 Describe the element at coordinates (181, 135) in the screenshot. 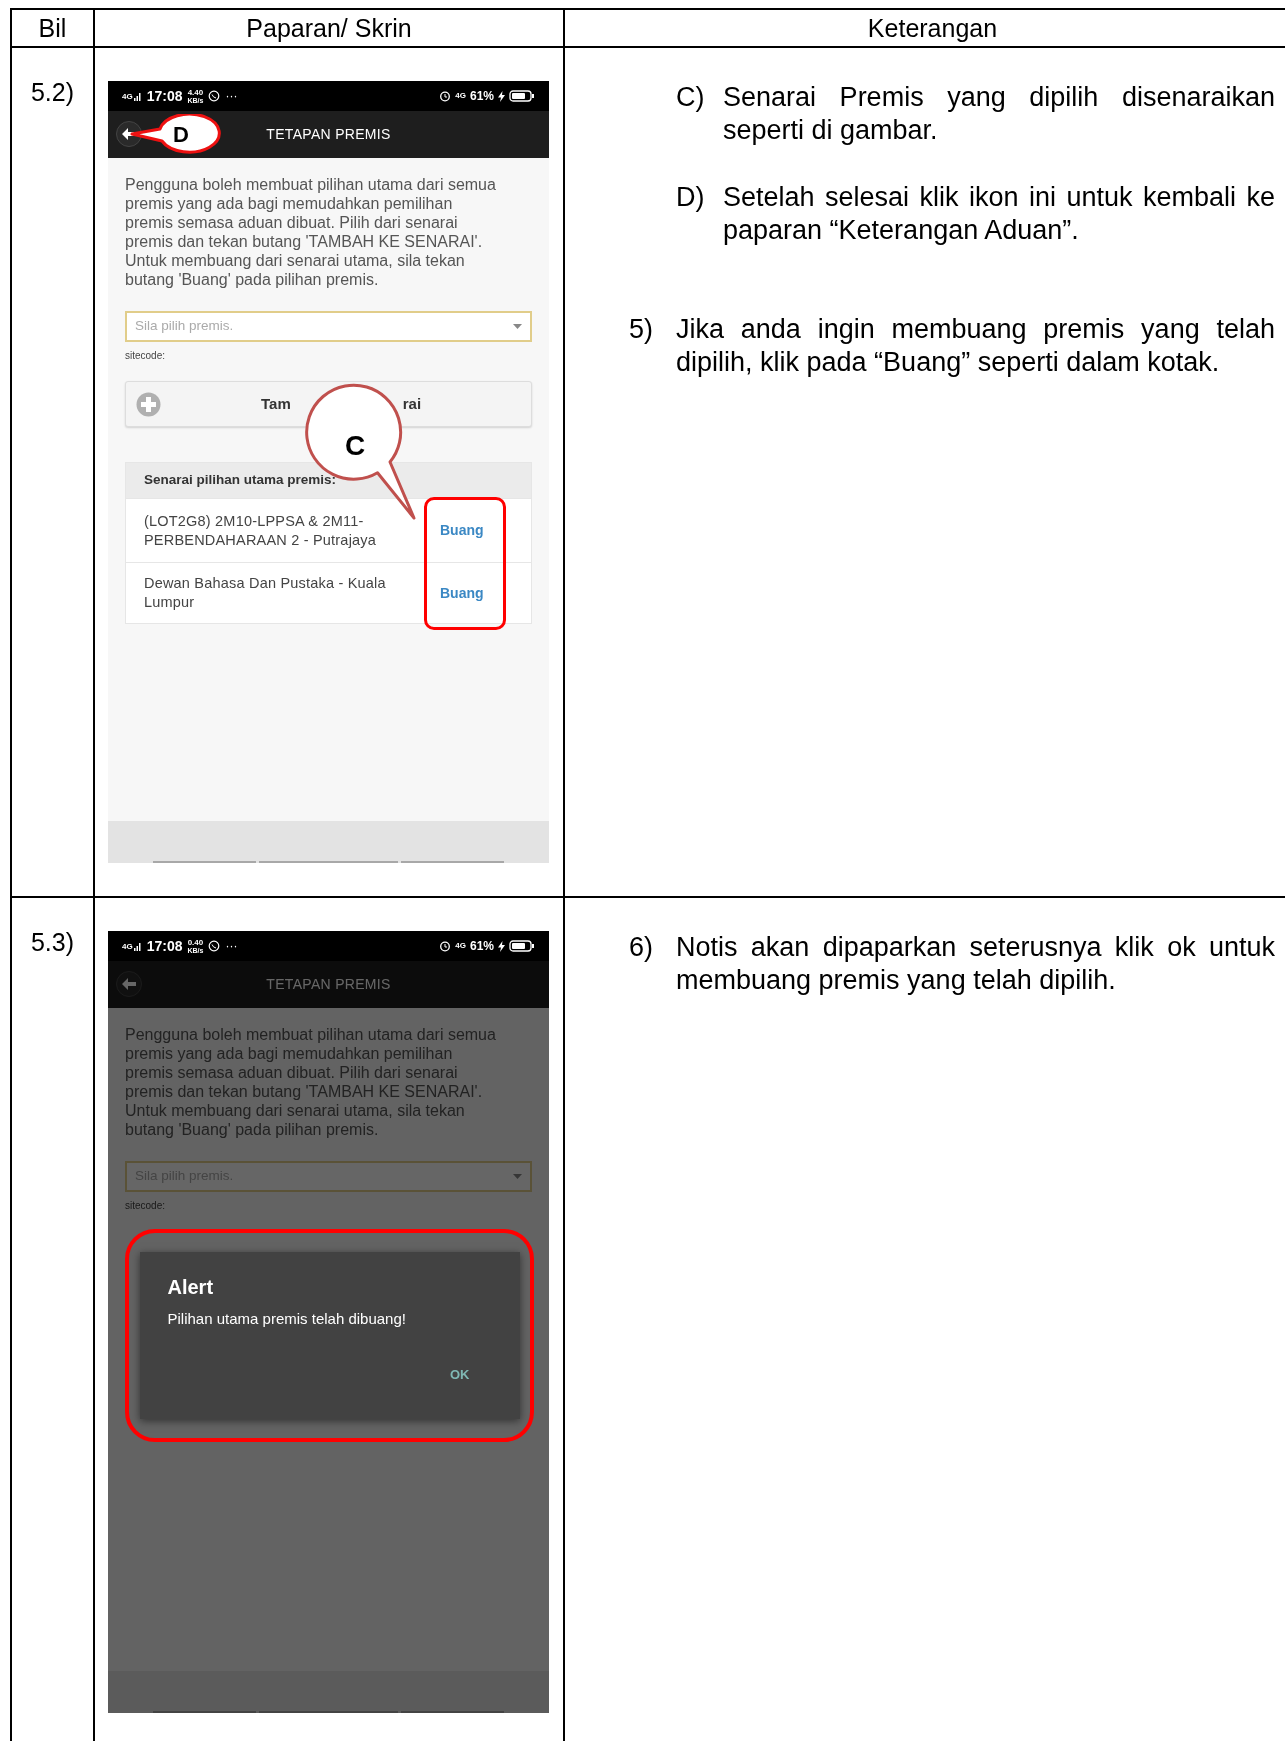

I see `callout-letter: D` at that location.